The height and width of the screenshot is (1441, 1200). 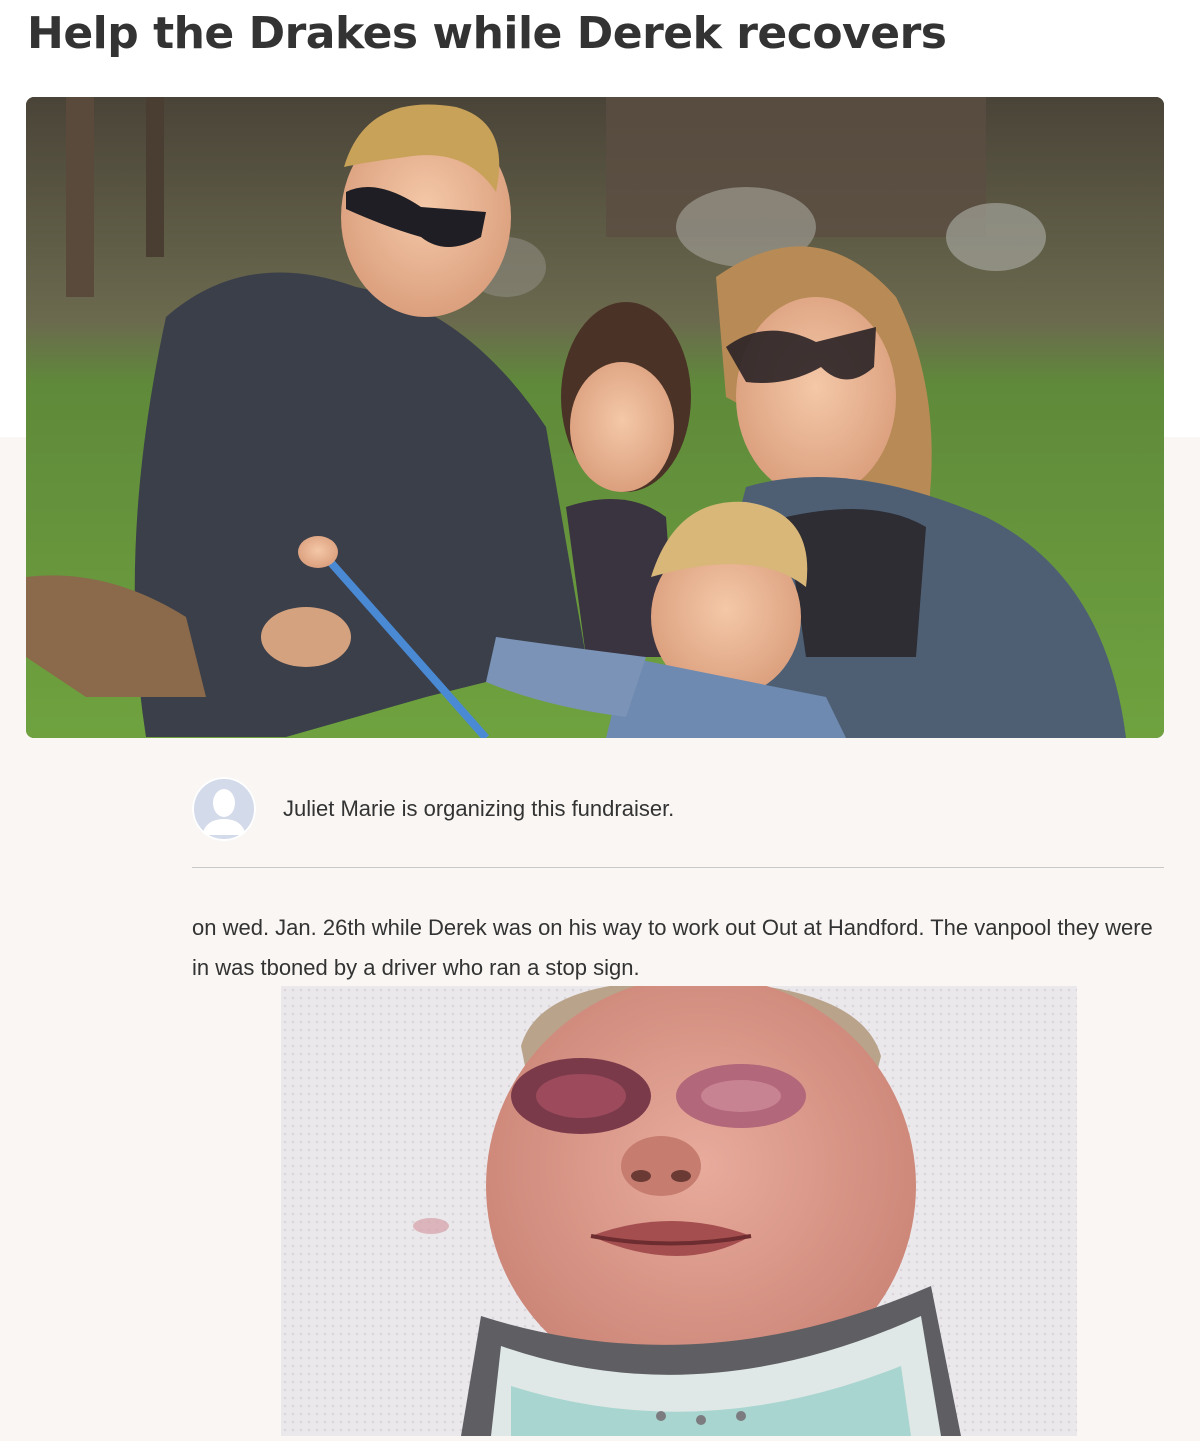 What do you see at coordinates (678, 867) in the screenshot?
I see `divider` at bounding box center [678, 867].